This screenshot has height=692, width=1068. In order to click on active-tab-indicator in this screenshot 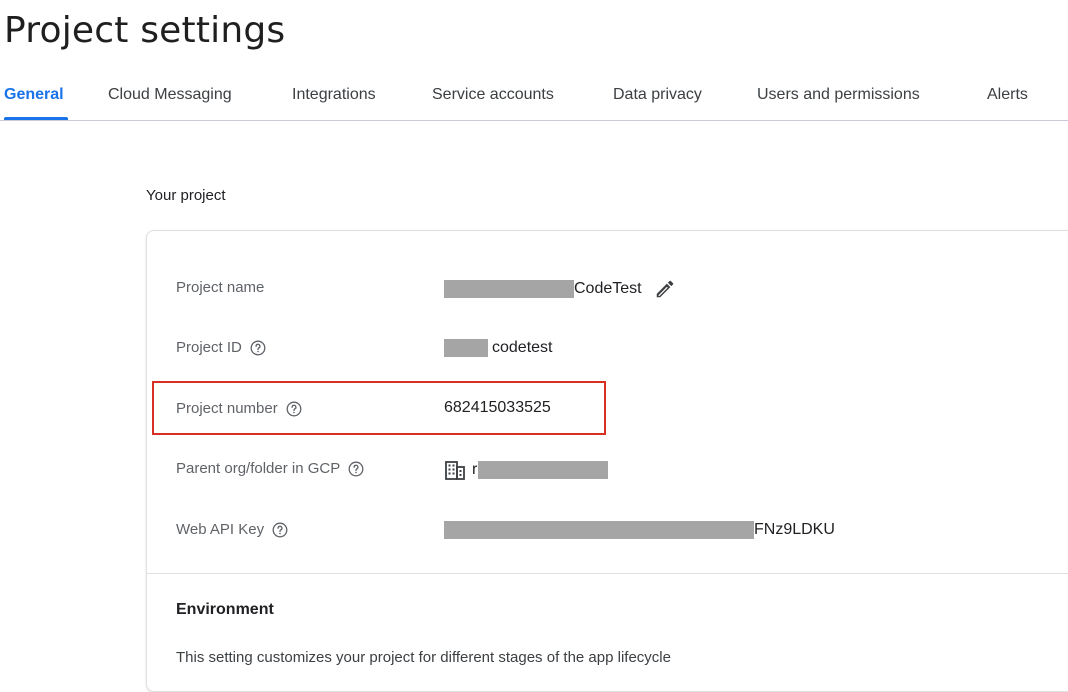, I will do `click(36, 118)`.